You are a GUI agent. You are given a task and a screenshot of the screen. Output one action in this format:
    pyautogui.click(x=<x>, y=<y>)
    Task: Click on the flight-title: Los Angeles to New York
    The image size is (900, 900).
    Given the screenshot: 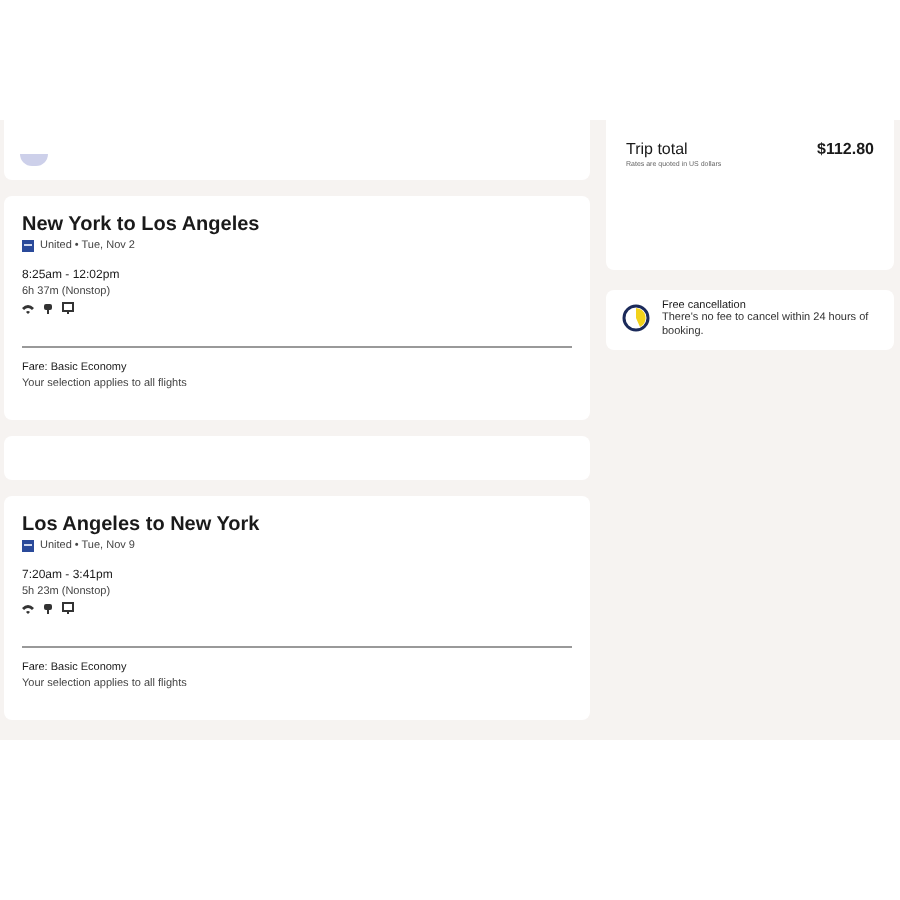 What is the action you would take?
    pyautogui.click(x=142, y=525)
    